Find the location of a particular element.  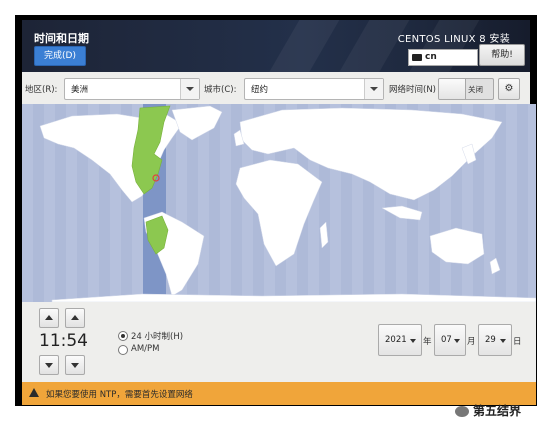

done-button: 完成(D) is located at coordinates (60, 56).